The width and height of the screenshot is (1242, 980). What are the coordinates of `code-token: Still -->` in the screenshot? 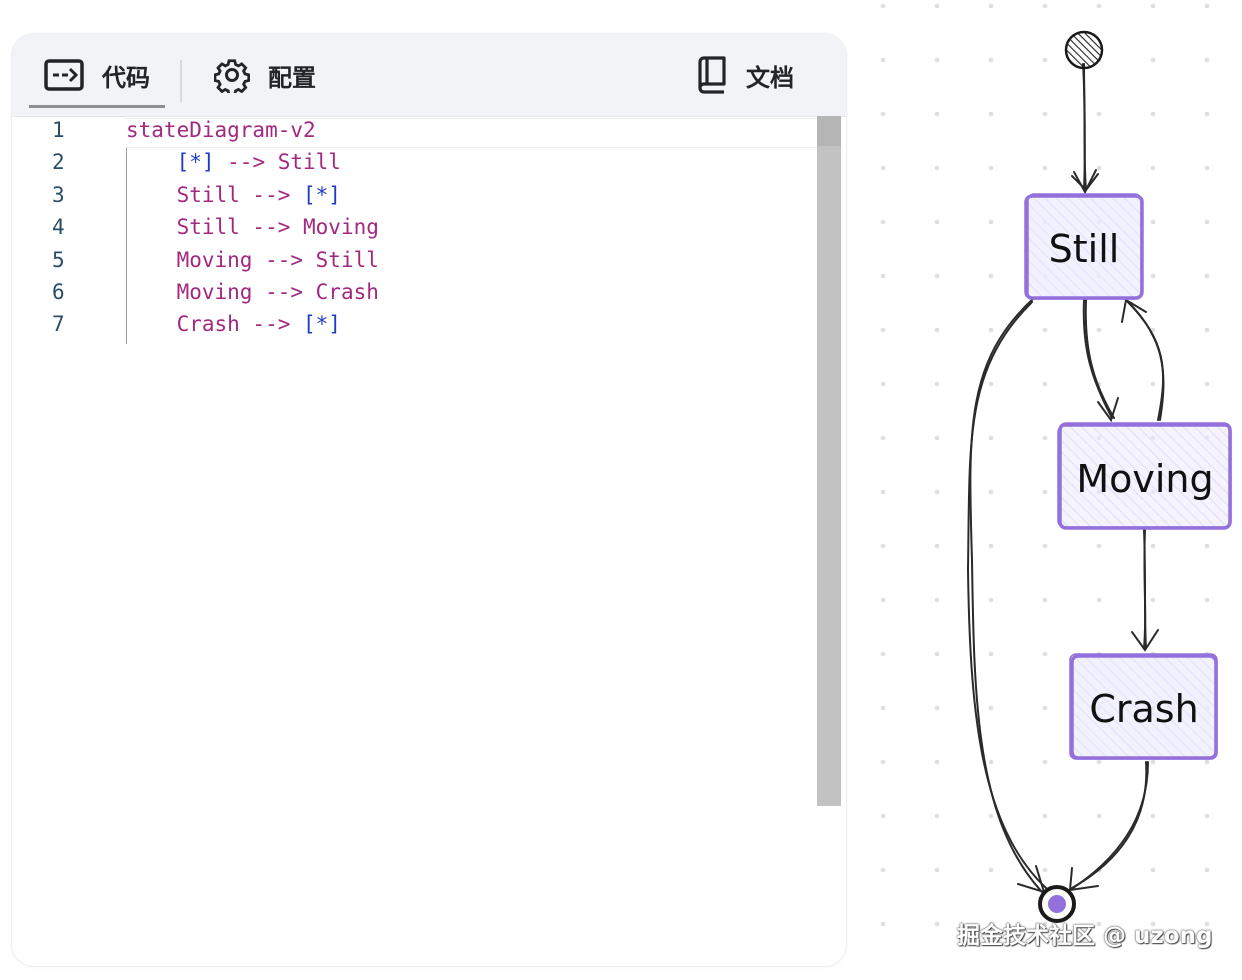 It's located at (240, 194).